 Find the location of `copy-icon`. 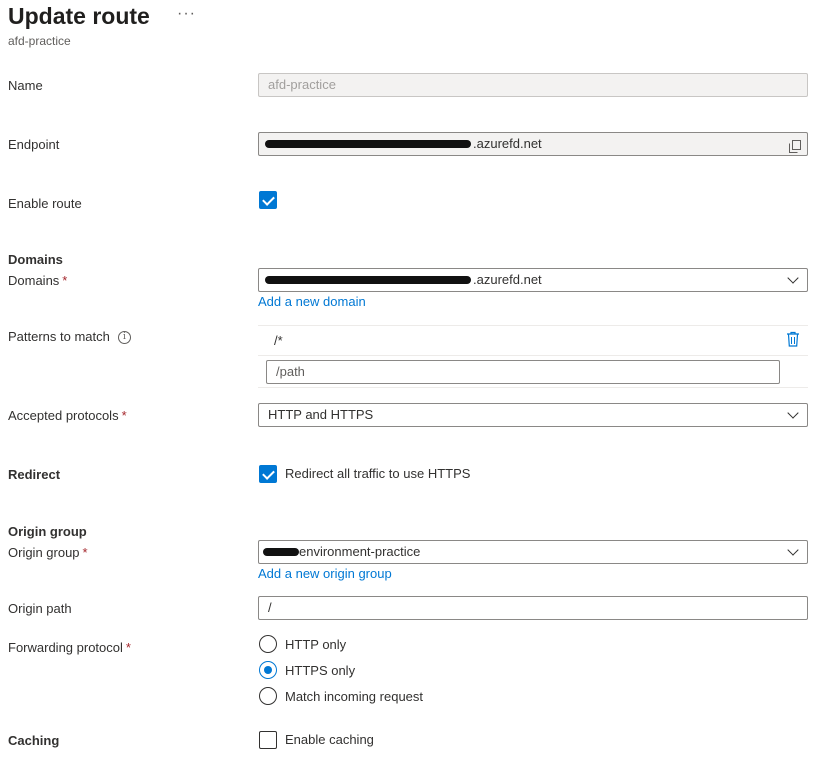

copy-icon is located at coordinates (795, 145).